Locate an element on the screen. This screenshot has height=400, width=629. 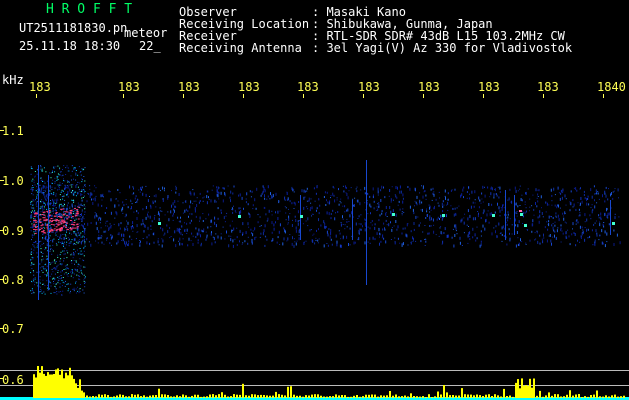
time-tick-label: 183 is located at coordinates (40, 87).